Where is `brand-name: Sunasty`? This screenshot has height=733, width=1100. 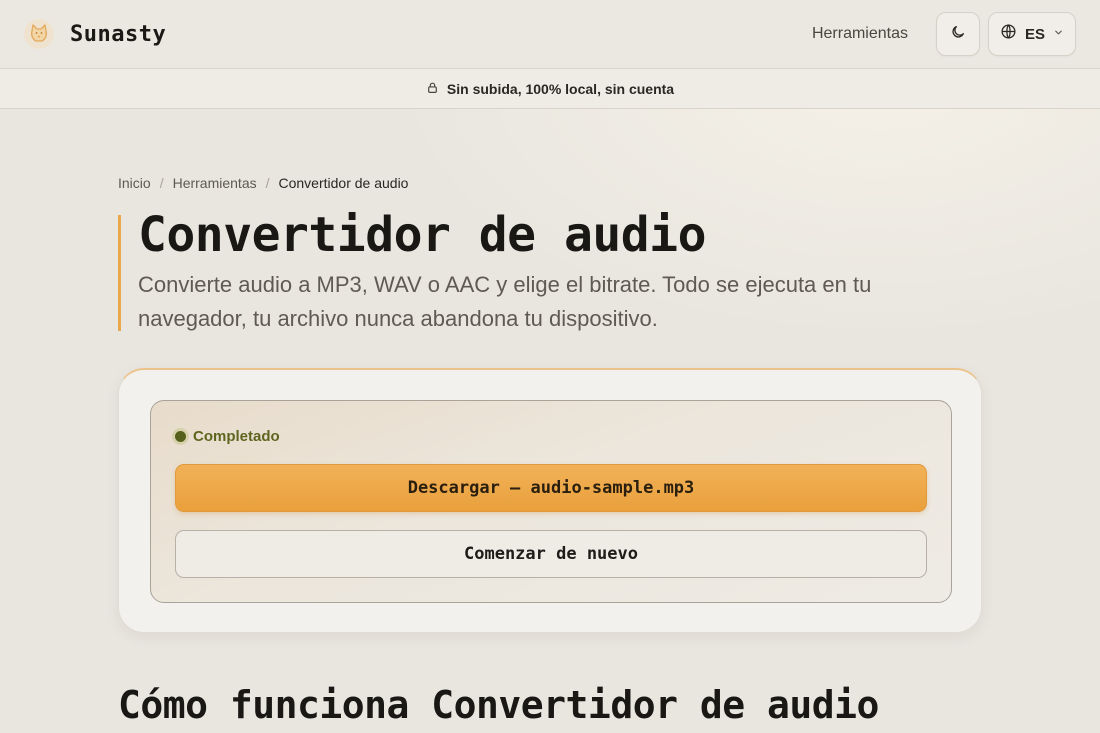 brand-name: Sunasty is located at coordinates (118, 34).